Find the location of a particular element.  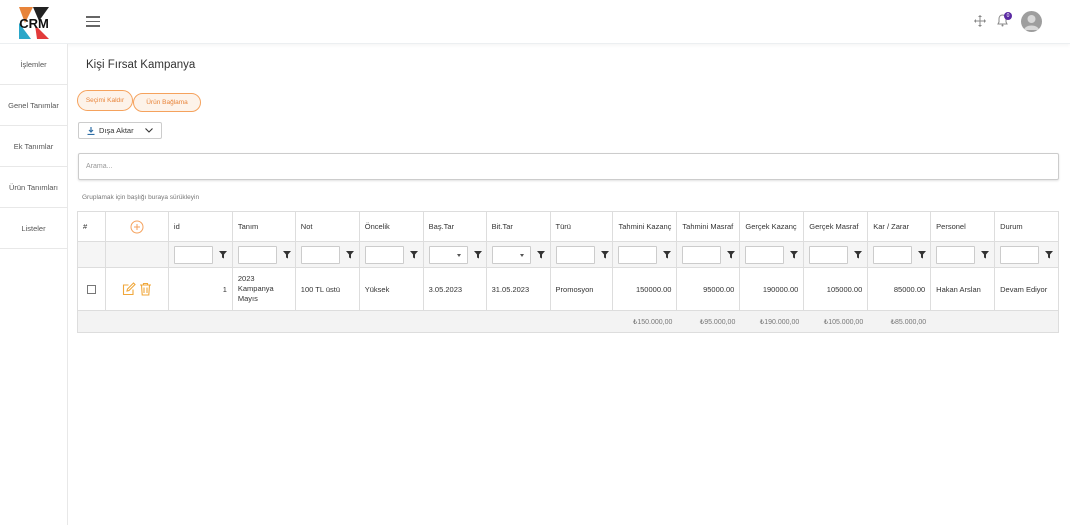

column-header-gercek-kazanc: Gerçek Kazanç is located at coordinates (772, 226).